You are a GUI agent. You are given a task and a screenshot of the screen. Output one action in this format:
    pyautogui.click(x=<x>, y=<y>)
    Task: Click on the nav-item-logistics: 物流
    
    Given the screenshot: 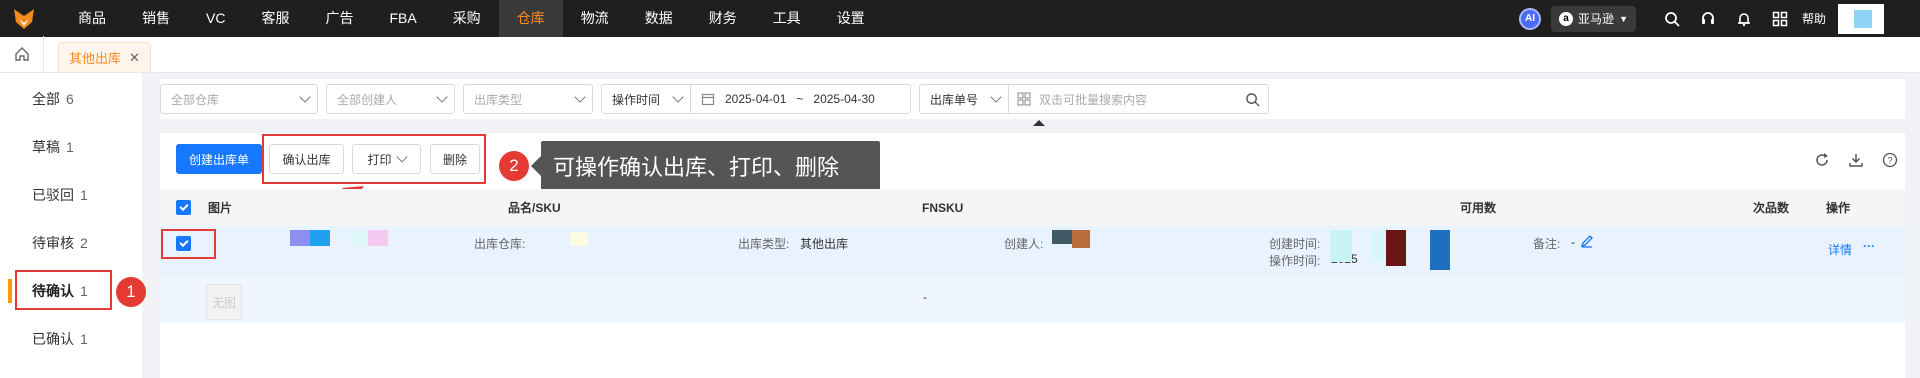 What is the action you would take?
    pyautogui.click(x=595, y=18)
    